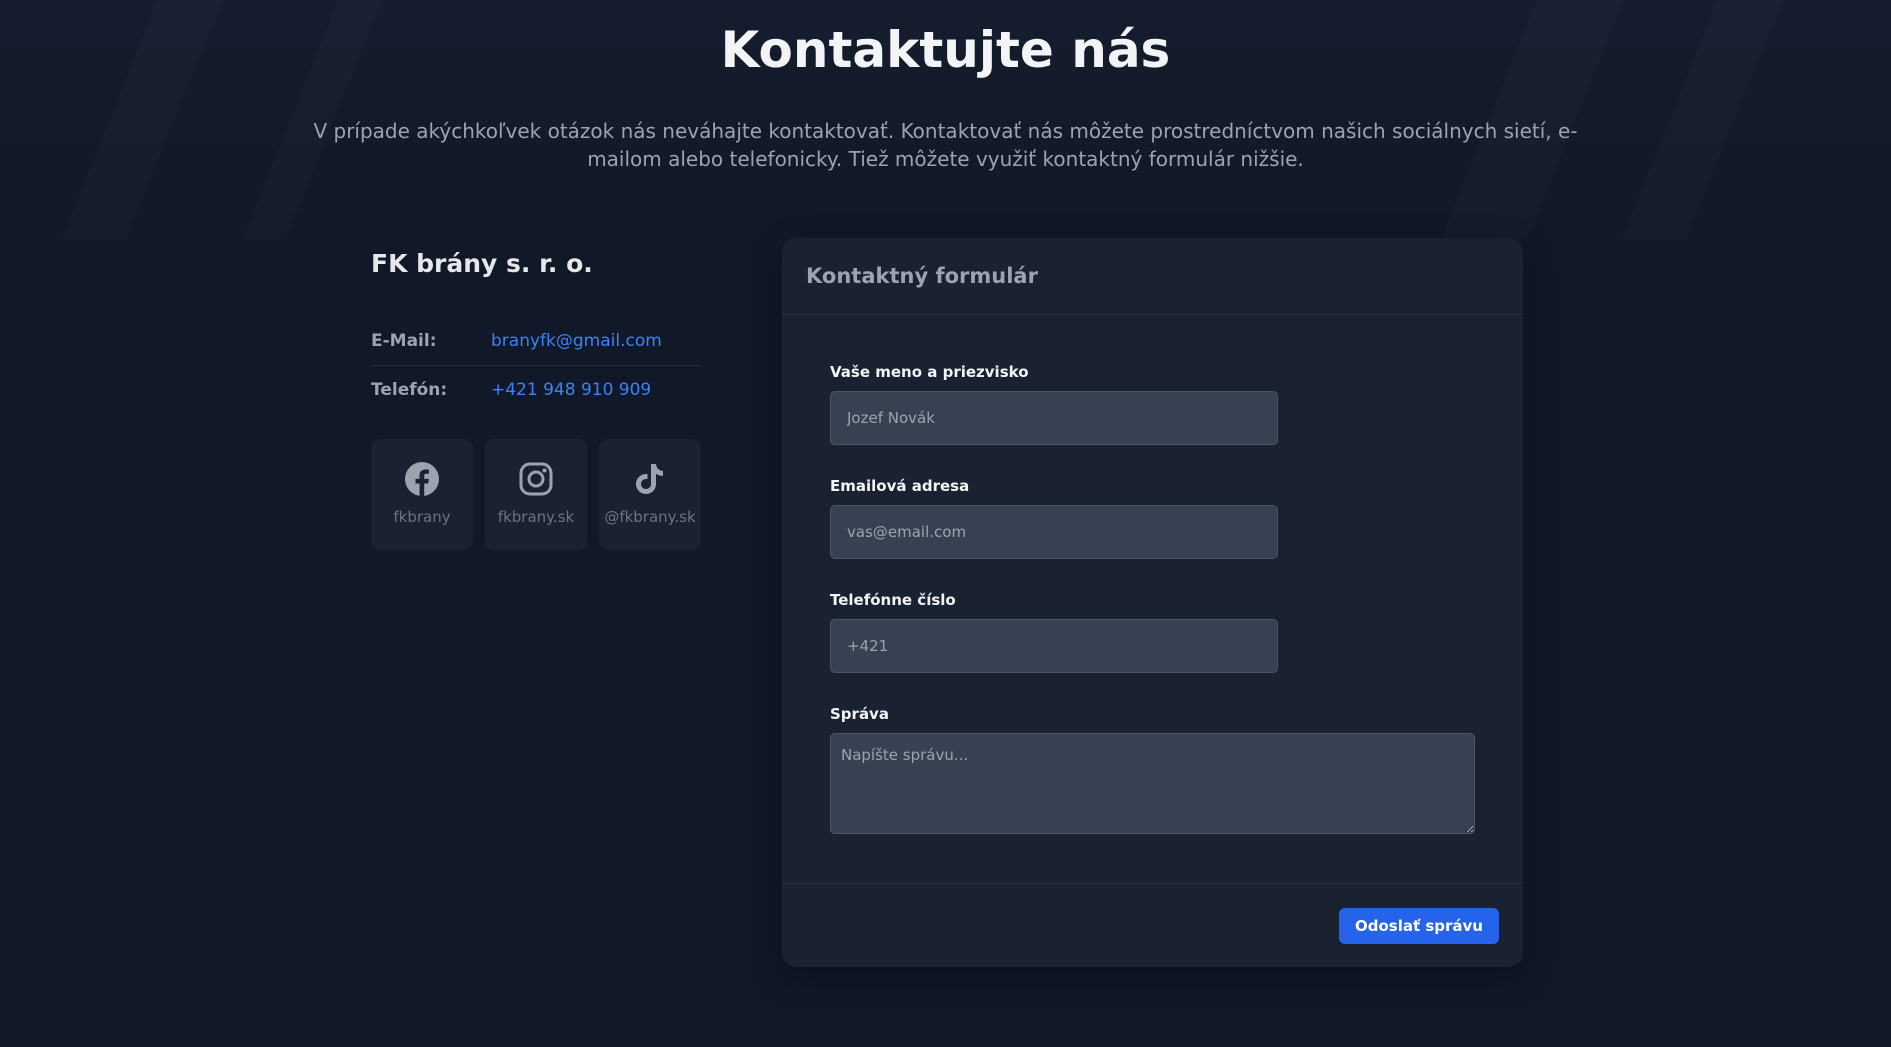 This screenshot has height=1047, width=1891. What do you see at coordinates (1418, 926) in the screenshot?
I see `submit-button: Odoslať správu` at bounding box center [1418, 926].